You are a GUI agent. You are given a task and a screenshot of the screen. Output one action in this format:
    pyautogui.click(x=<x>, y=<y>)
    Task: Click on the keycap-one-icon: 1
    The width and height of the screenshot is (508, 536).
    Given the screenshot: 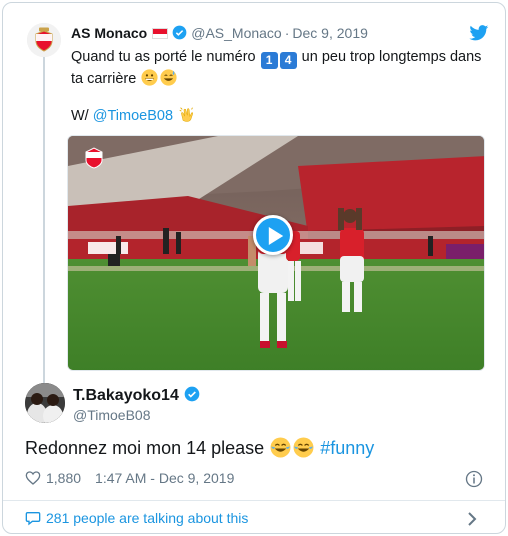 What is the action you would take?
    pyautogui.click(x=269, y=60)
    